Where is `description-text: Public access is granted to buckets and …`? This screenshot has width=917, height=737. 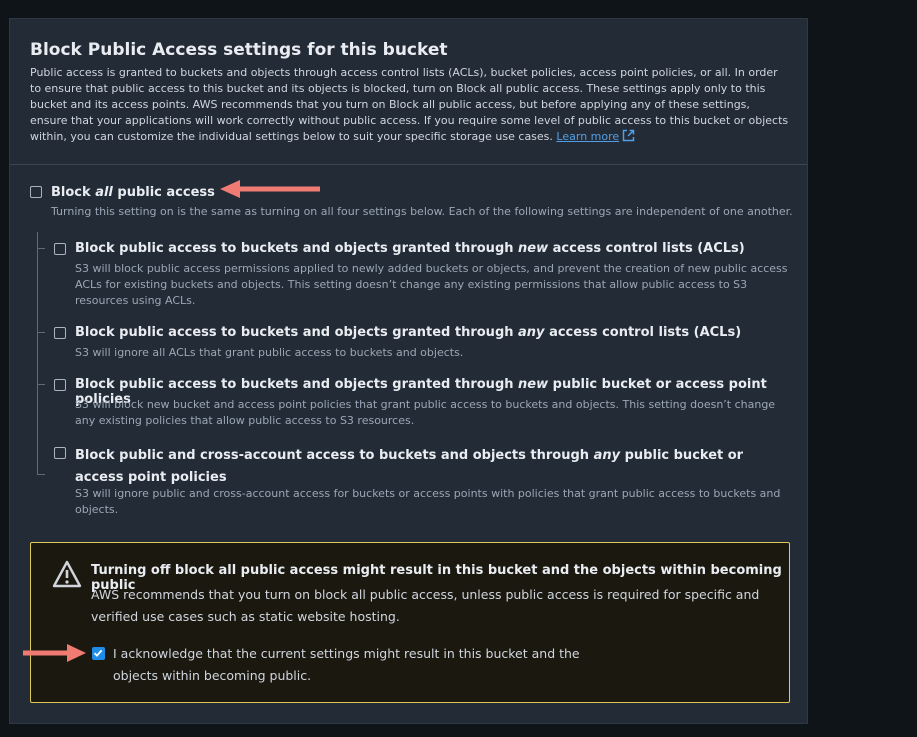 description-text: Public access is granted to buckets and … is located at coordinates (409, 104).